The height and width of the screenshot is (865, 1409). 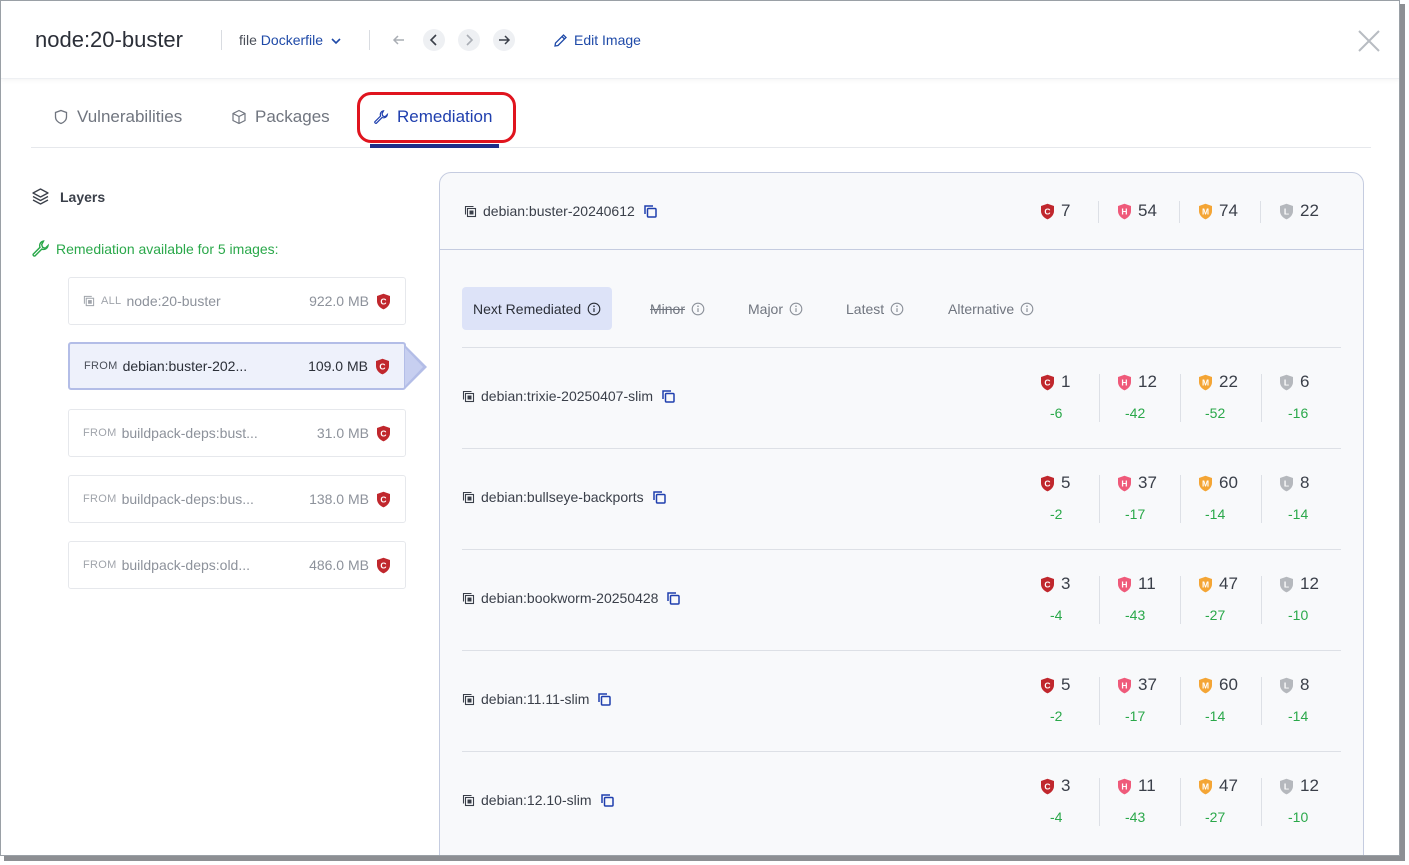 I want to click on arrow-right-icon, so click(x=505, y=40).